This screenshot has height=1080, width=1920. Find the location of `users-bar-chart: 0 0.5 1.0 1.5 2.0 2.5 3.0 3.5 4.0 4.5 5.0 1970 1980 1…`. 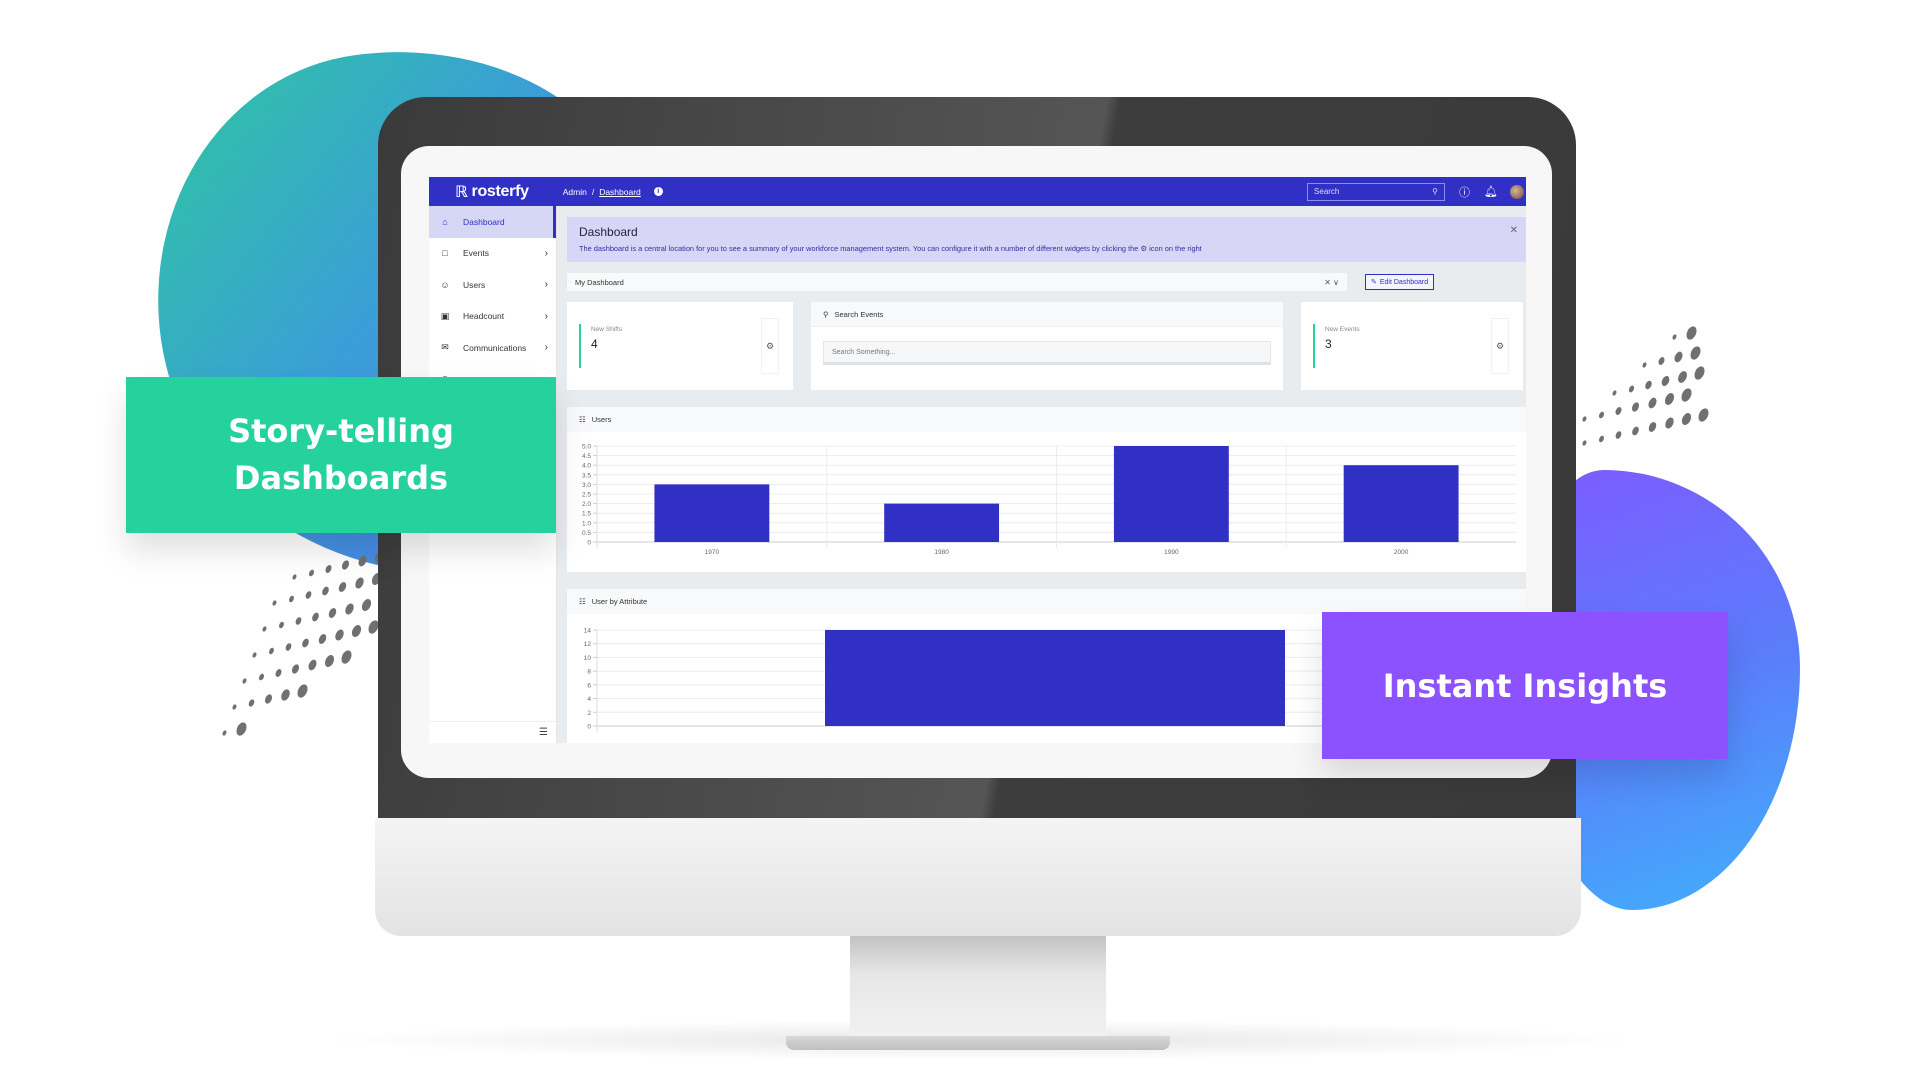

users-bar-chart: 0 0.5 1.0 1.5 2.0 2.5 3.0 3.5 4.0 4.5 5.0 1970 1980 1… is located at coordinates (1049, 500).